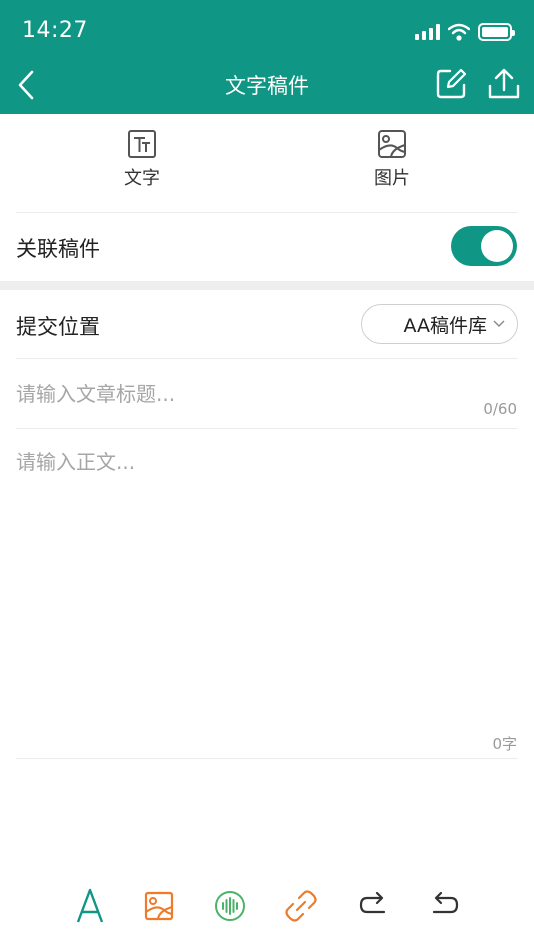 This screenshot has height=950, width=534. Describe the element at coordinates (427, 32) in the screenshot. I see `signal-icon` at that location.